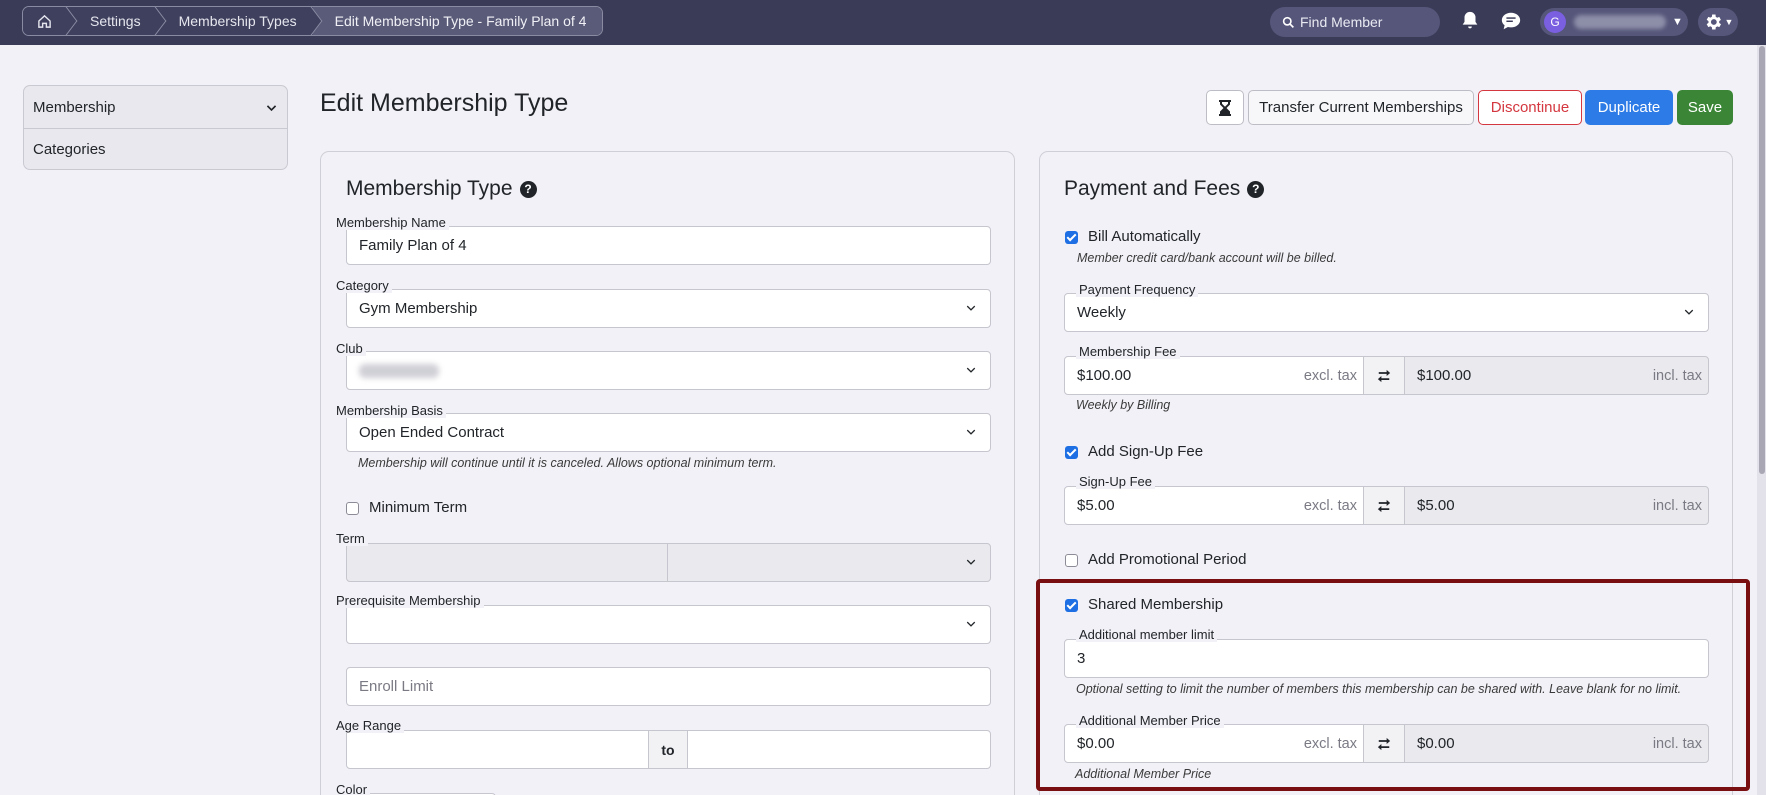 Image resolution: width=1766 pixels, height=795 pixels. Describe the element at coordinates (234, 21) in the screenshot. I see `breadcrumb-membership-types: Membership Types` at that location.